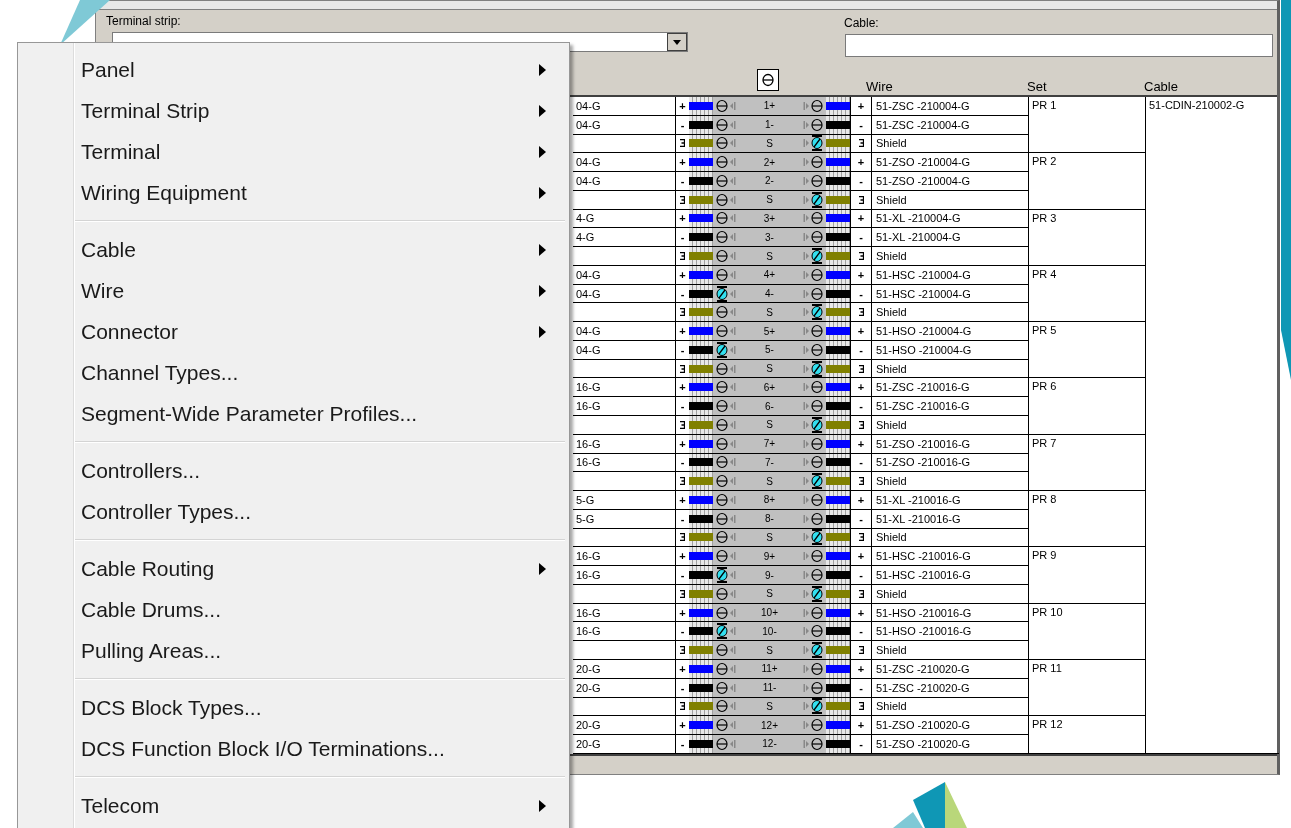  I want to click on wire-end-cell: 20-G, so click(624, 726).